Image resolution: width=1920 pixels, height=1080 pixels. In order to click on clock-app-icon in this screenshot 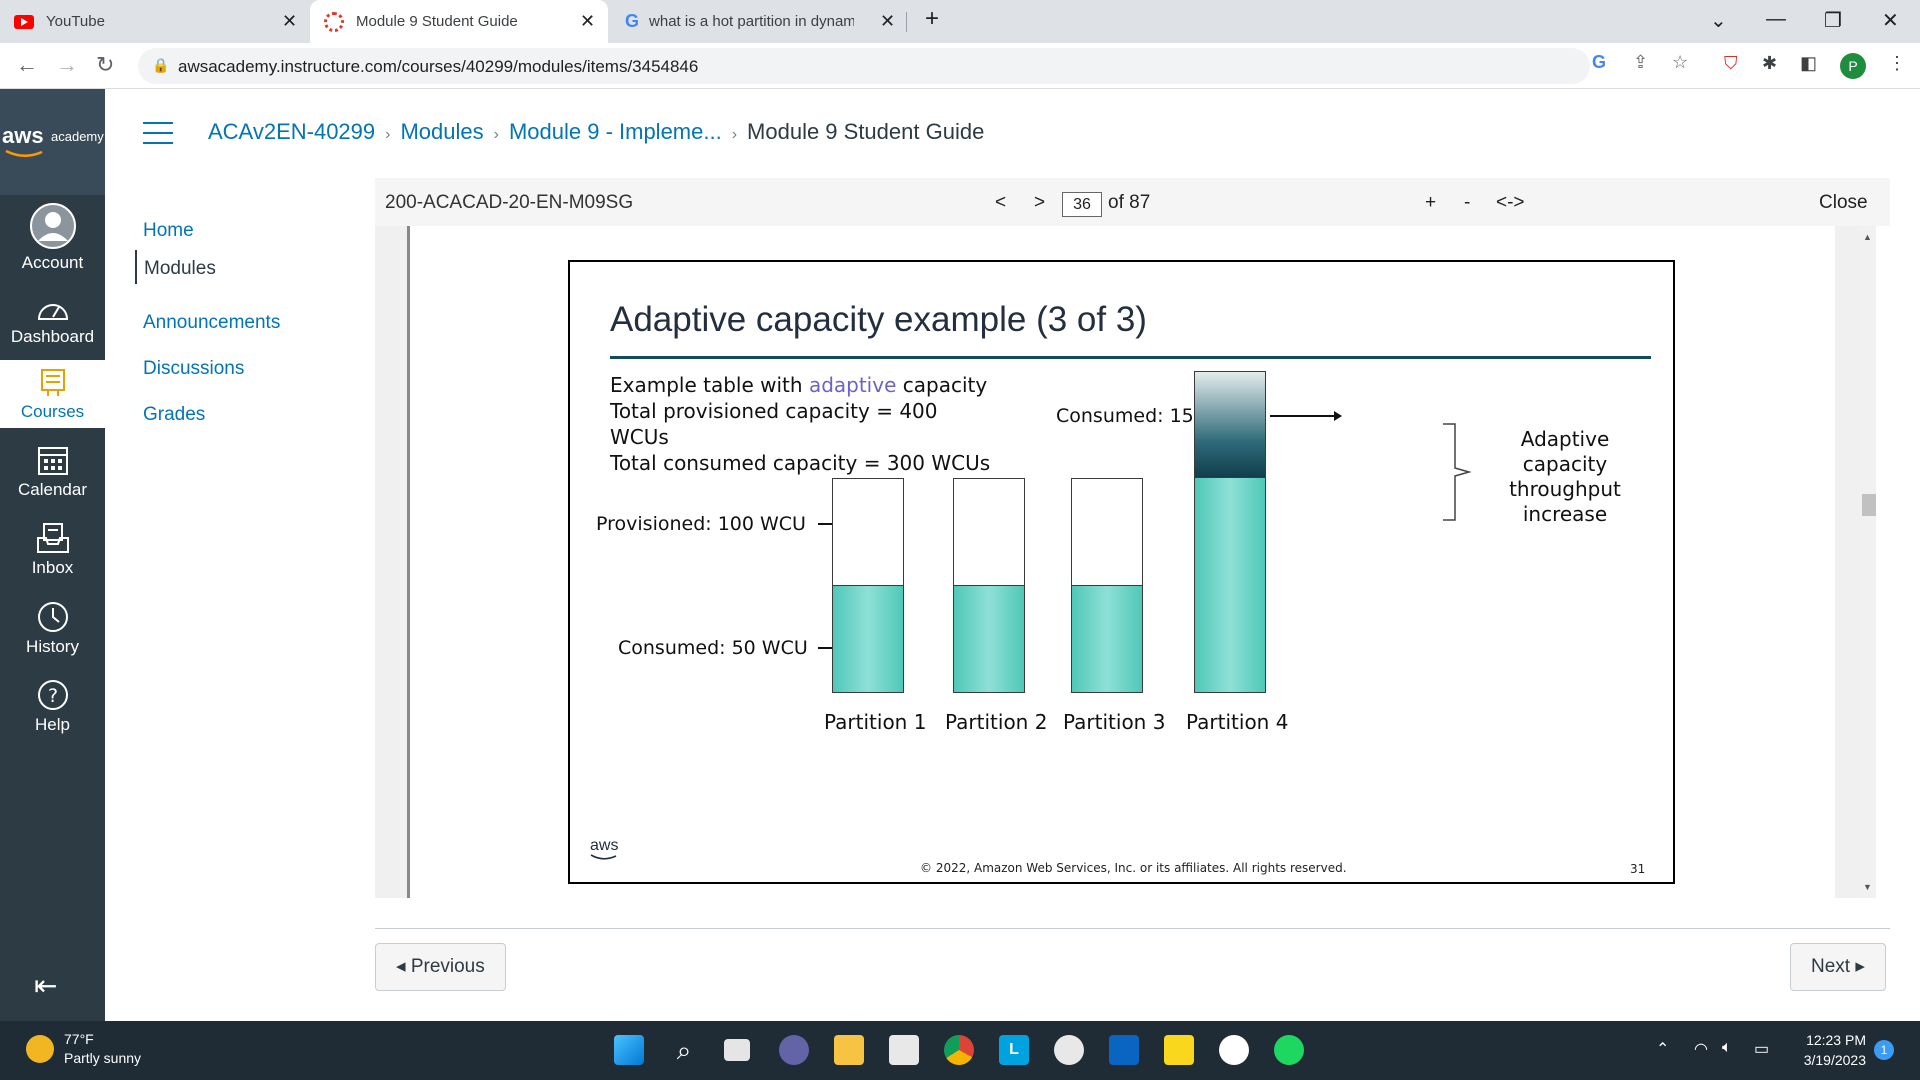, I will do `click(1069, 1050)`.